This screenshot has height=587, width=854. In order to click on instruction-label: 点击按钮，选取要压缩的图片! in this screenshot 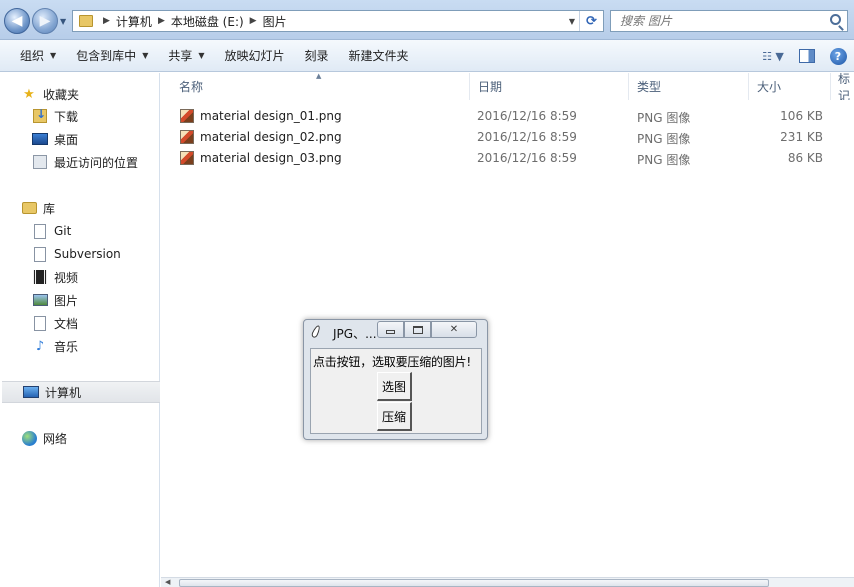, I will do `click(392, 362)`.